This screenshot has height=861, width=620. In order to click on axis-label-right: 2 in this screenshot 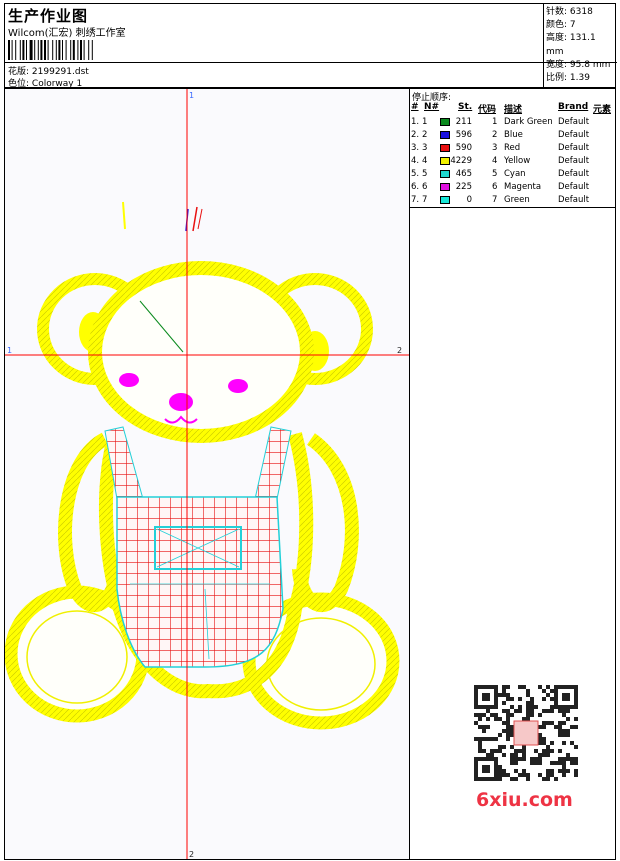, I will do `click(399, 350)`.